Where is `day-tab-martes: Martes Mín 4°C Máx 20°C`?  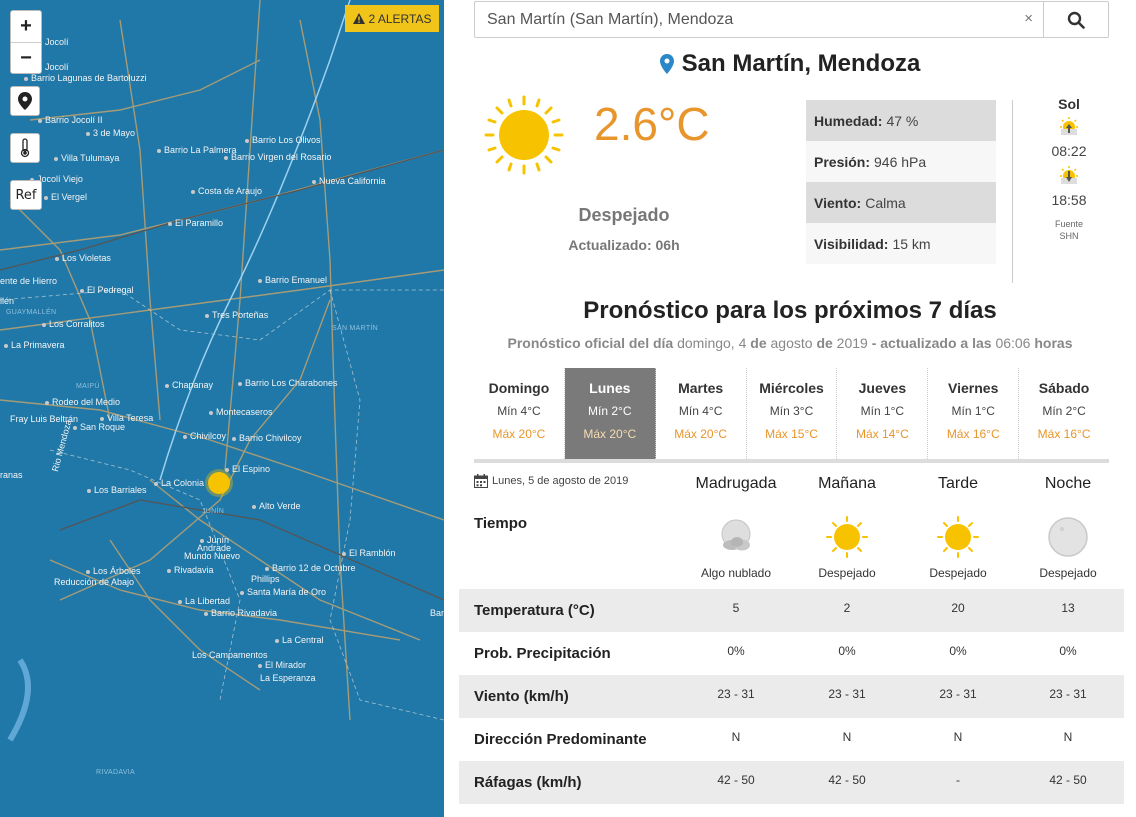 day-tab-martes: Martes Mín 4°C Máx 20°C is located at coordinates (701, 413).